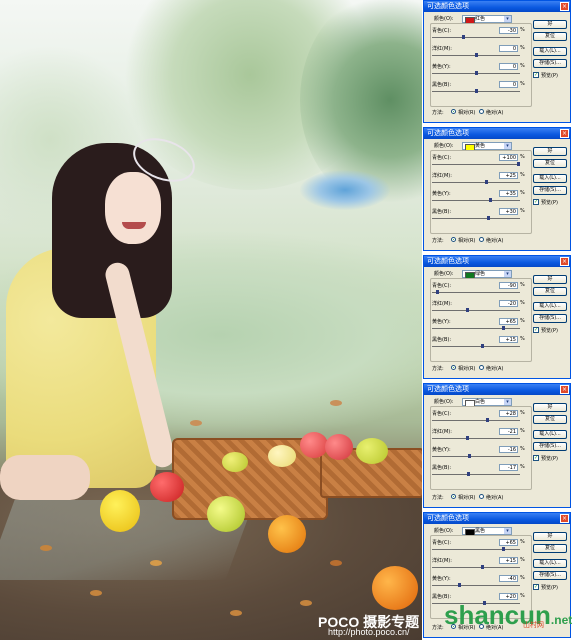 This screenshot has height=640, width=572. I want to click on cyan-value-field: +28, so click(508, 413).